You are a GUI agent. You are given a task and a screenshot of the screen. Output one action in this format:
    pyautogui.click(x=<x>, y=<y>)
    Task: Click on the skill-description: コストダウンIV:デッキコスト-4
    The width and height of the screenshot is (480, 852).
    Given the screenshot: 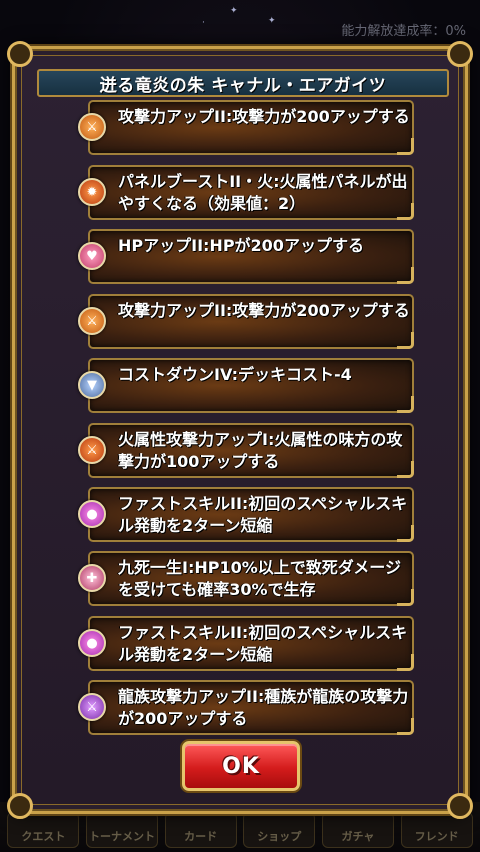 What is the action you would take?
    pyautogui.click(x=235, y=374)
    